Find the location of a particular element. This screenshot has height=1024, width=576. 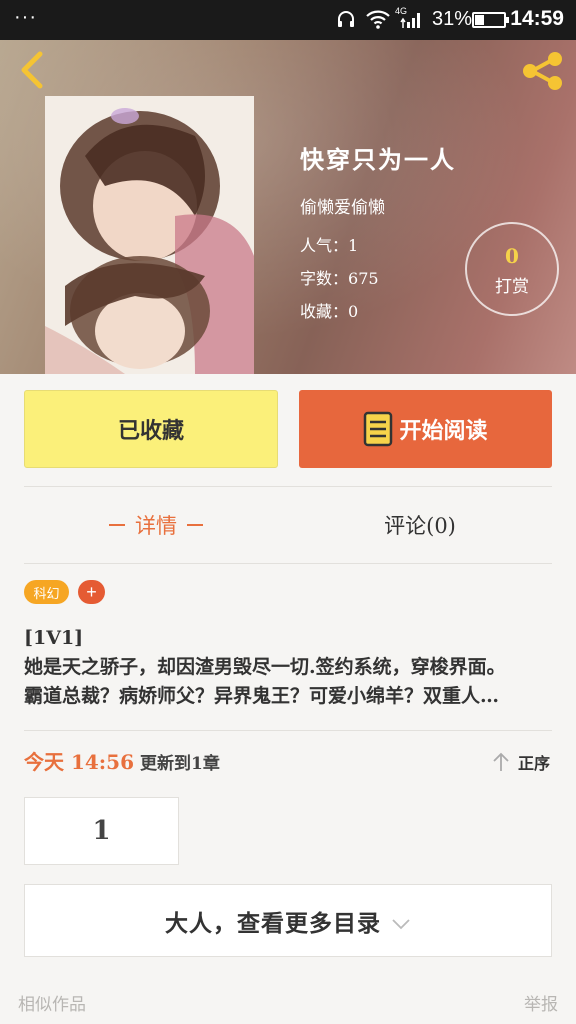

tip-button: 0 打赏 is located at coordinates (512, 269).